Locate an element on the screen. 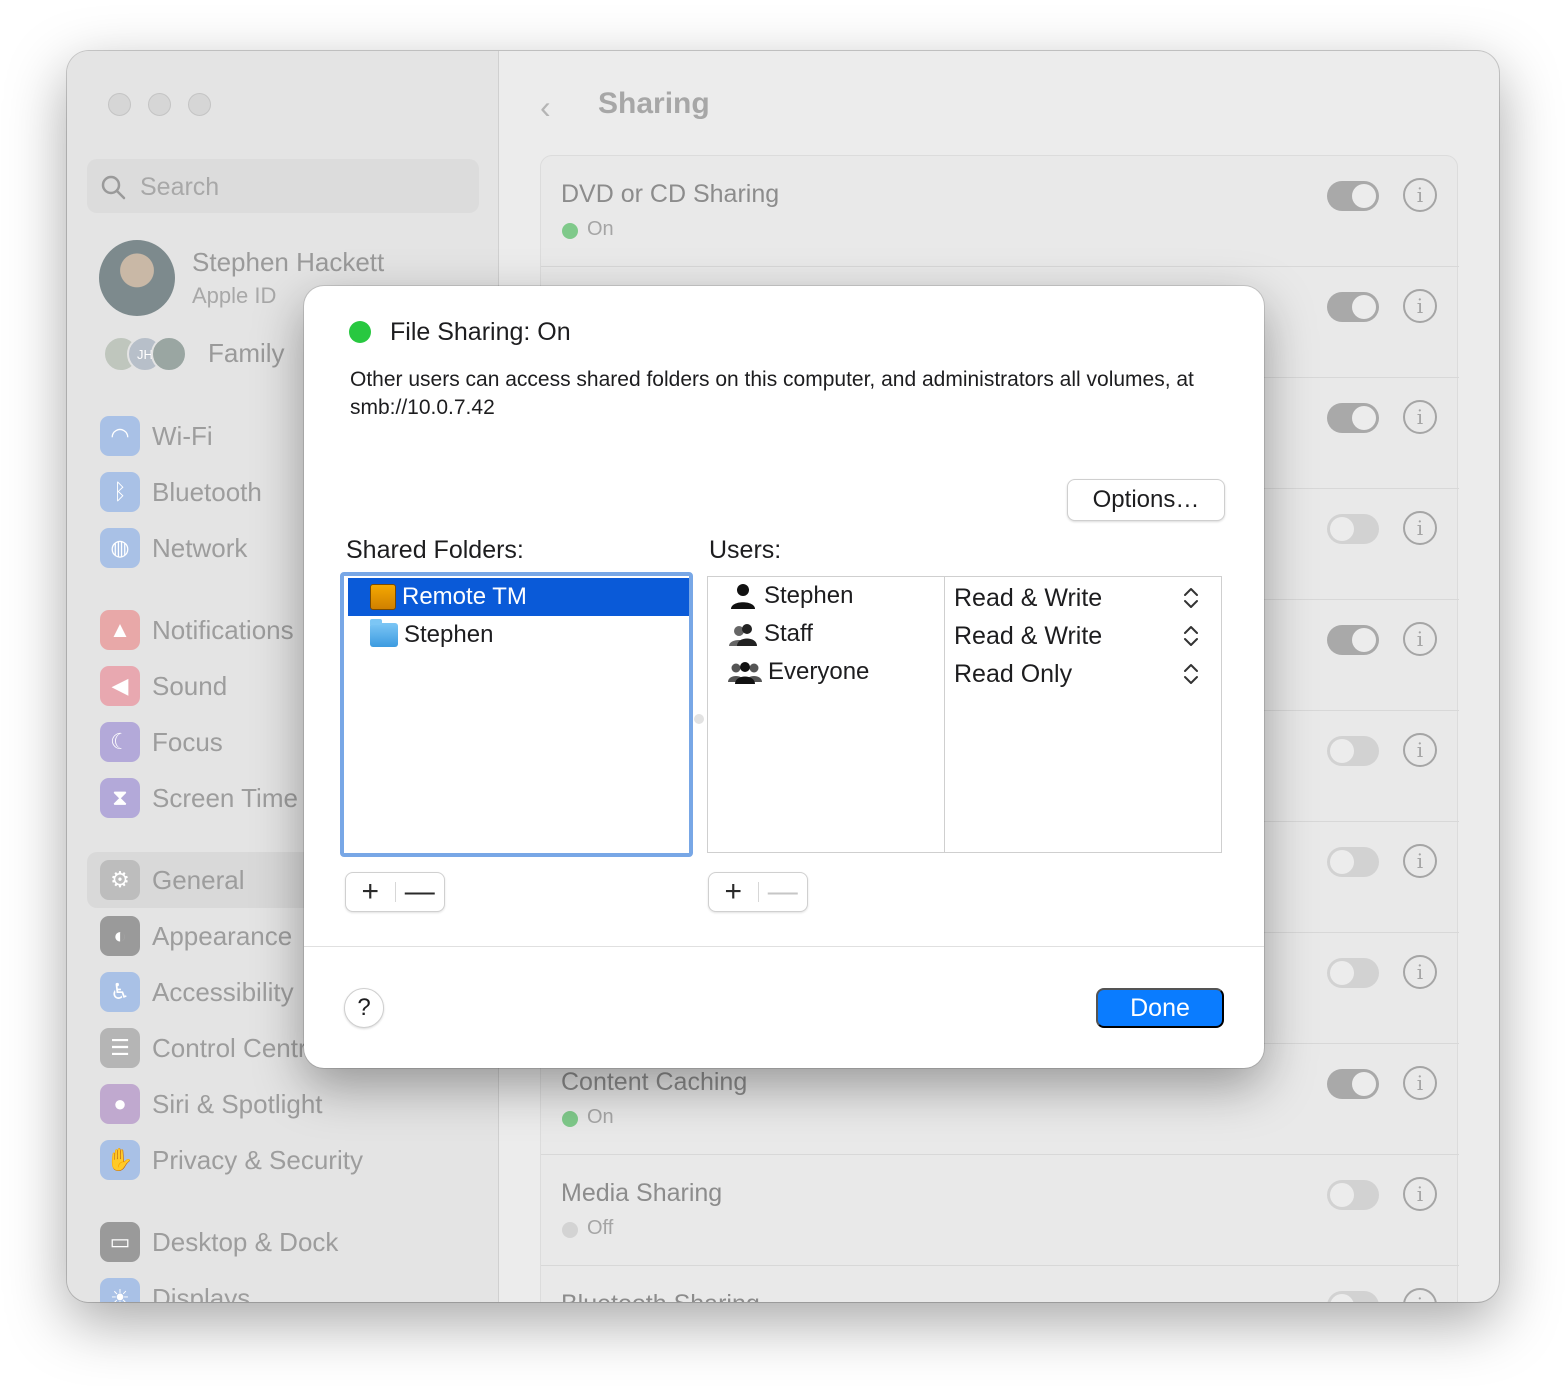 The height and width of the screenshot is (1386, 1566). sidebar-item-siri: ● Siri & Spotlight is located at coordinates (211, 1104).